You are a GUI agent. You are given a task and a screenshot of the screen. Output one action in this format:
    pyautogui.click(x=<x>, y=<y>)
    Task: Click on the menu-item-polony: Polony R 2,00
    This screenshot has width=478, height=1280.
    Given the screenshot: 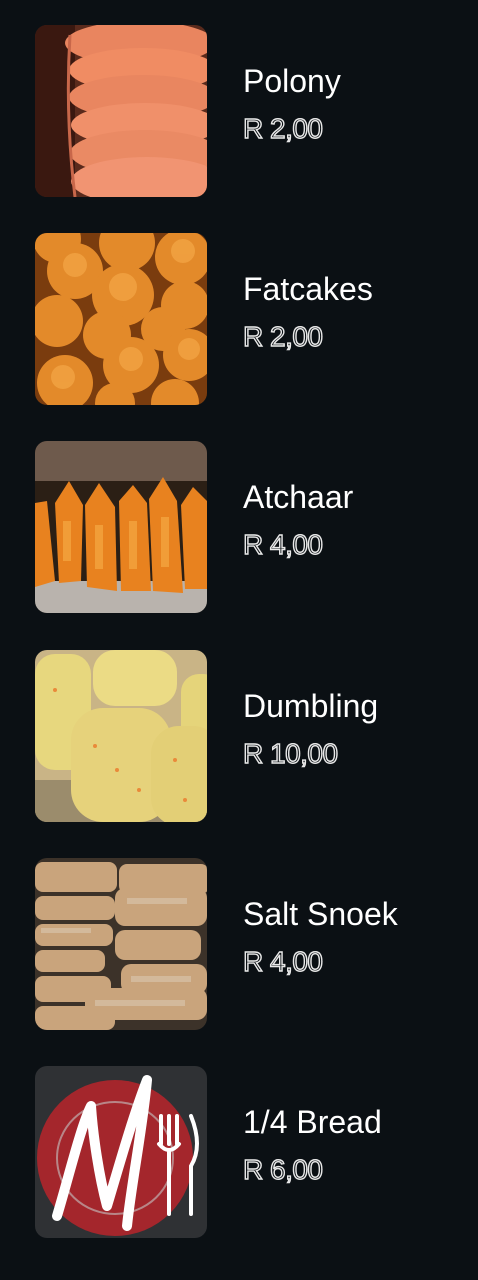 What is the action you would take?
    pyautogui.click(x=239, y=111)
    